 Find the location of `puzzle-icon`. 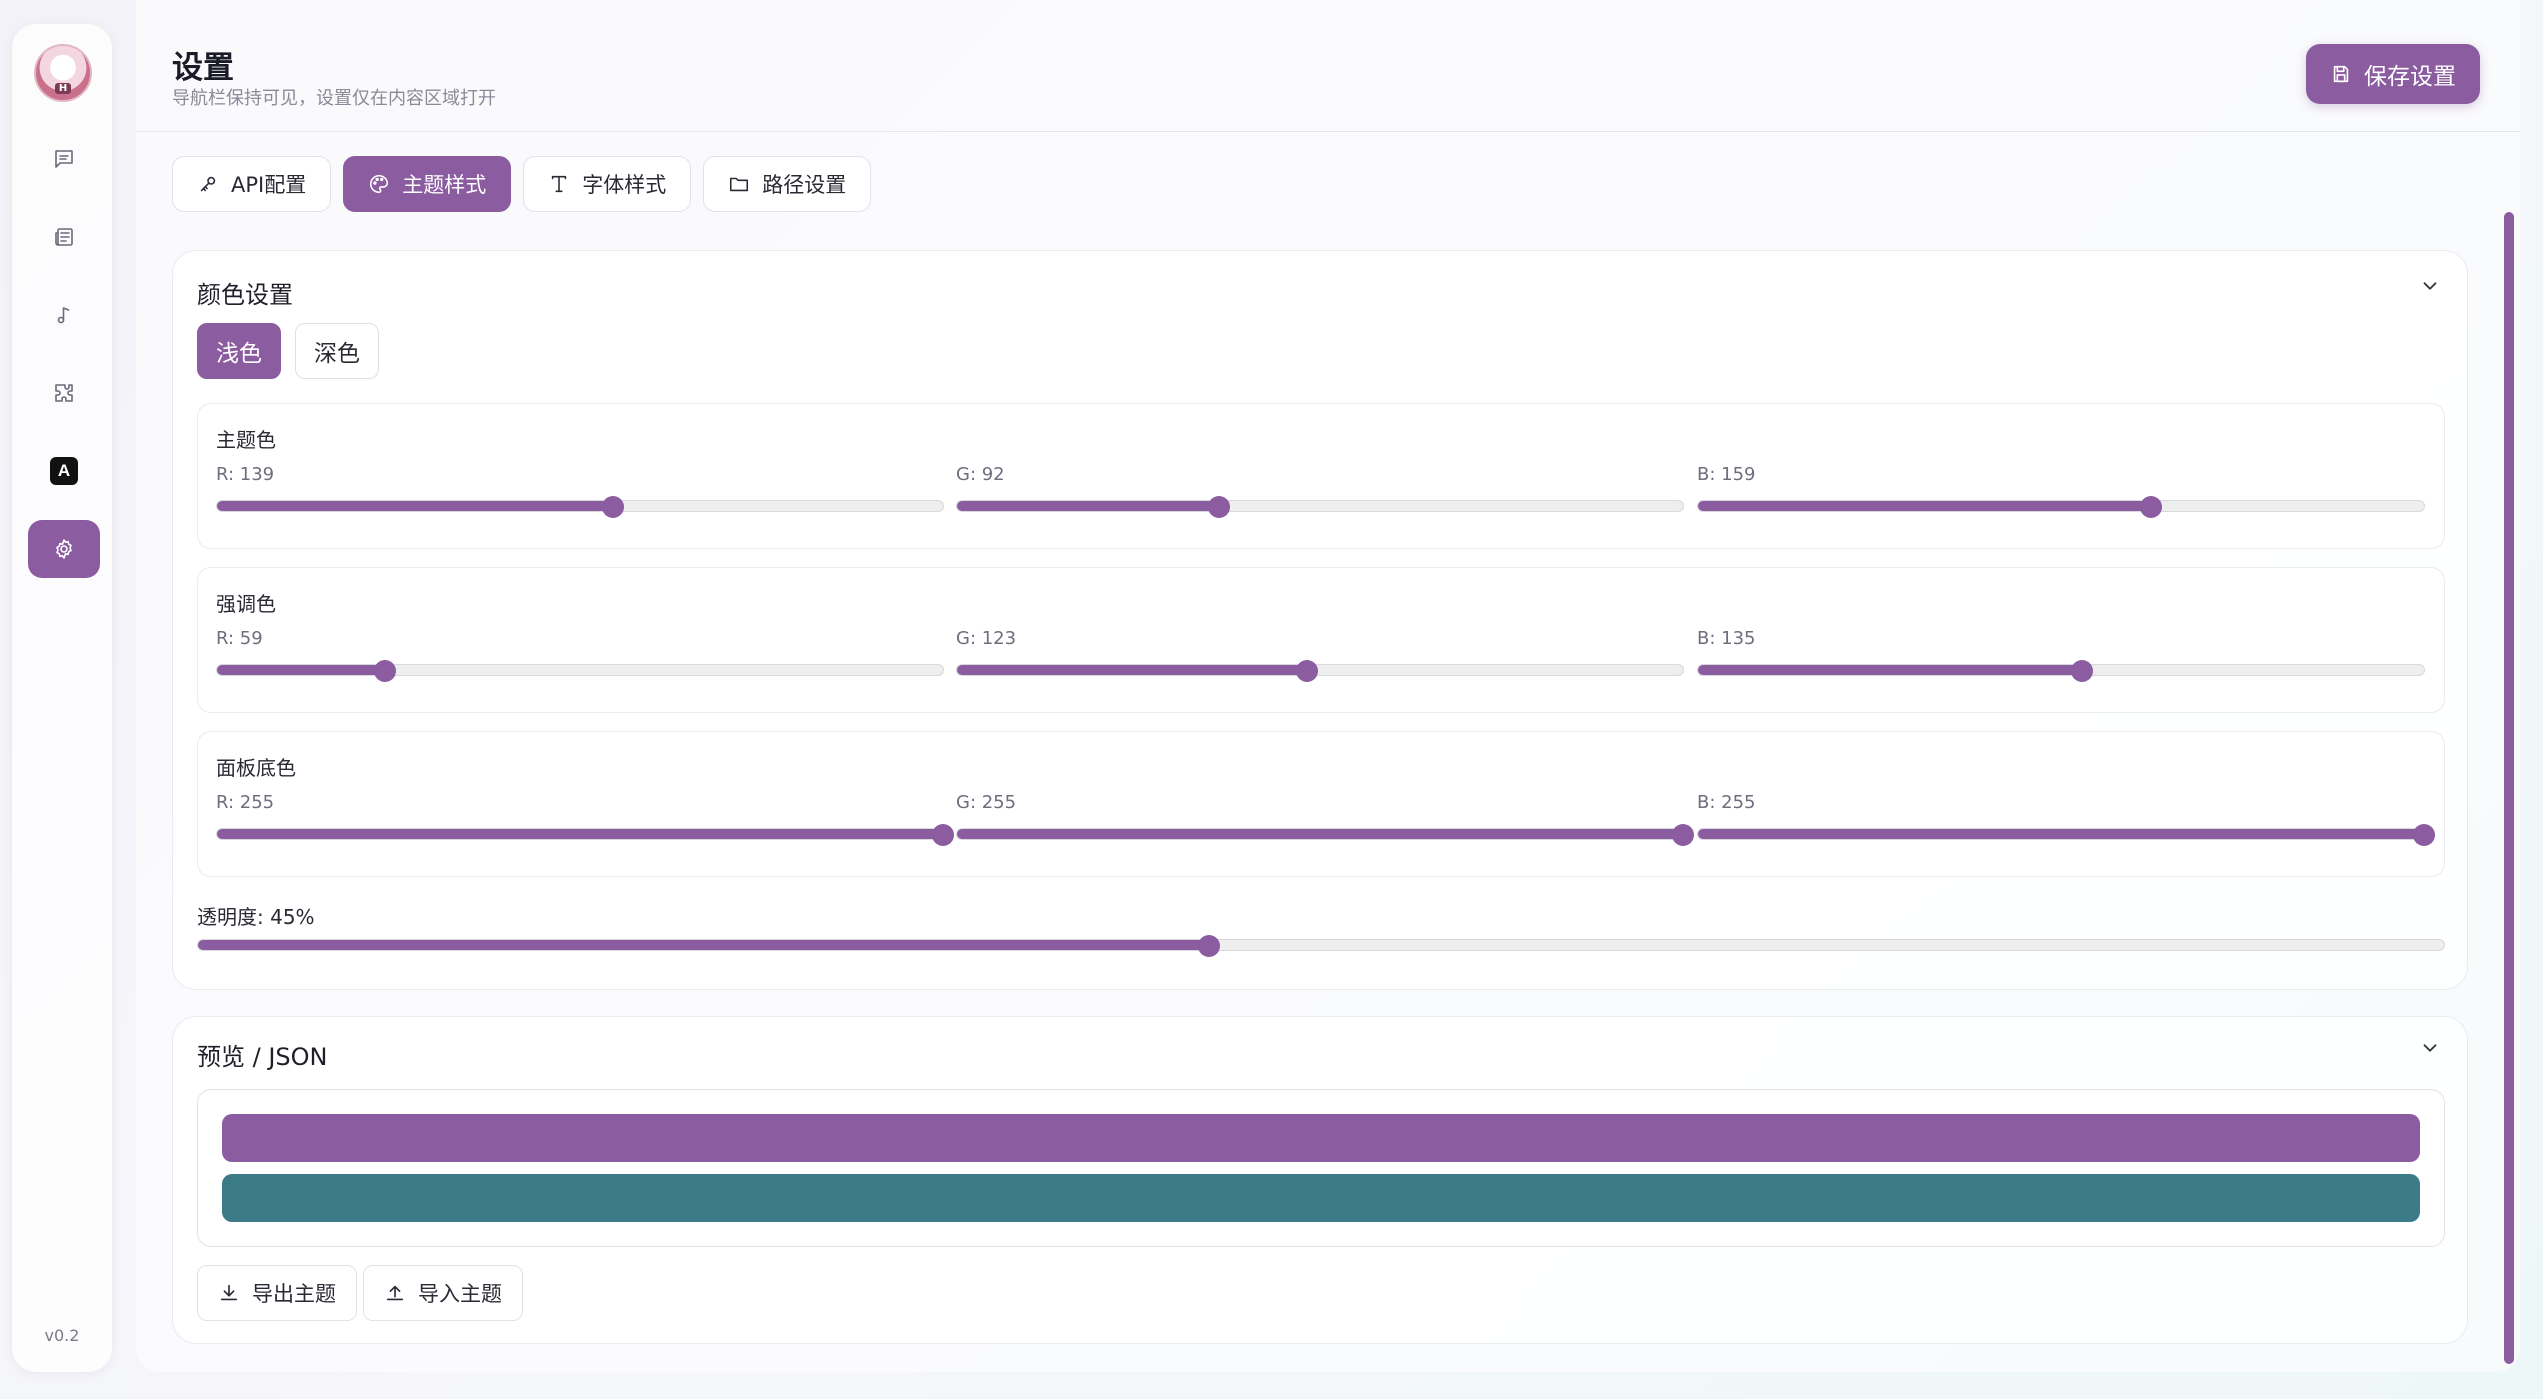

puzzle-icon is located at coordinates (64, 393).